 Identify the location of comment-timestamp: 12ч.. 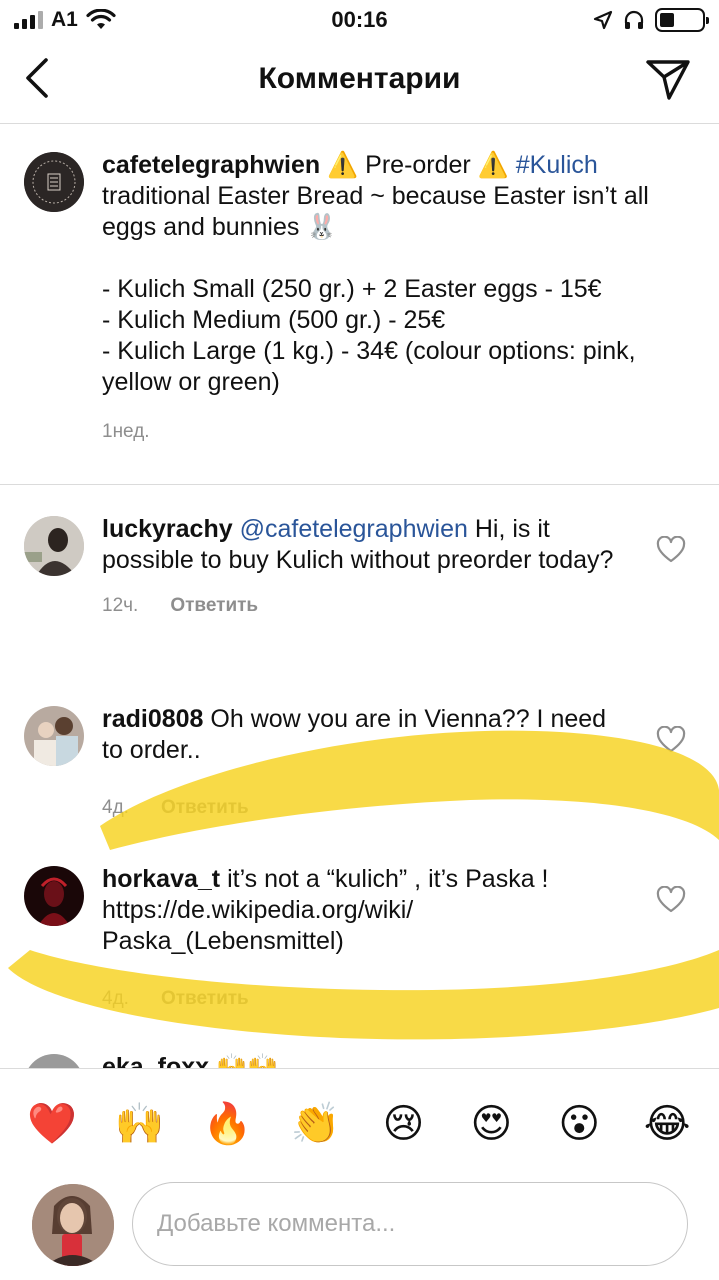
(120, 605).